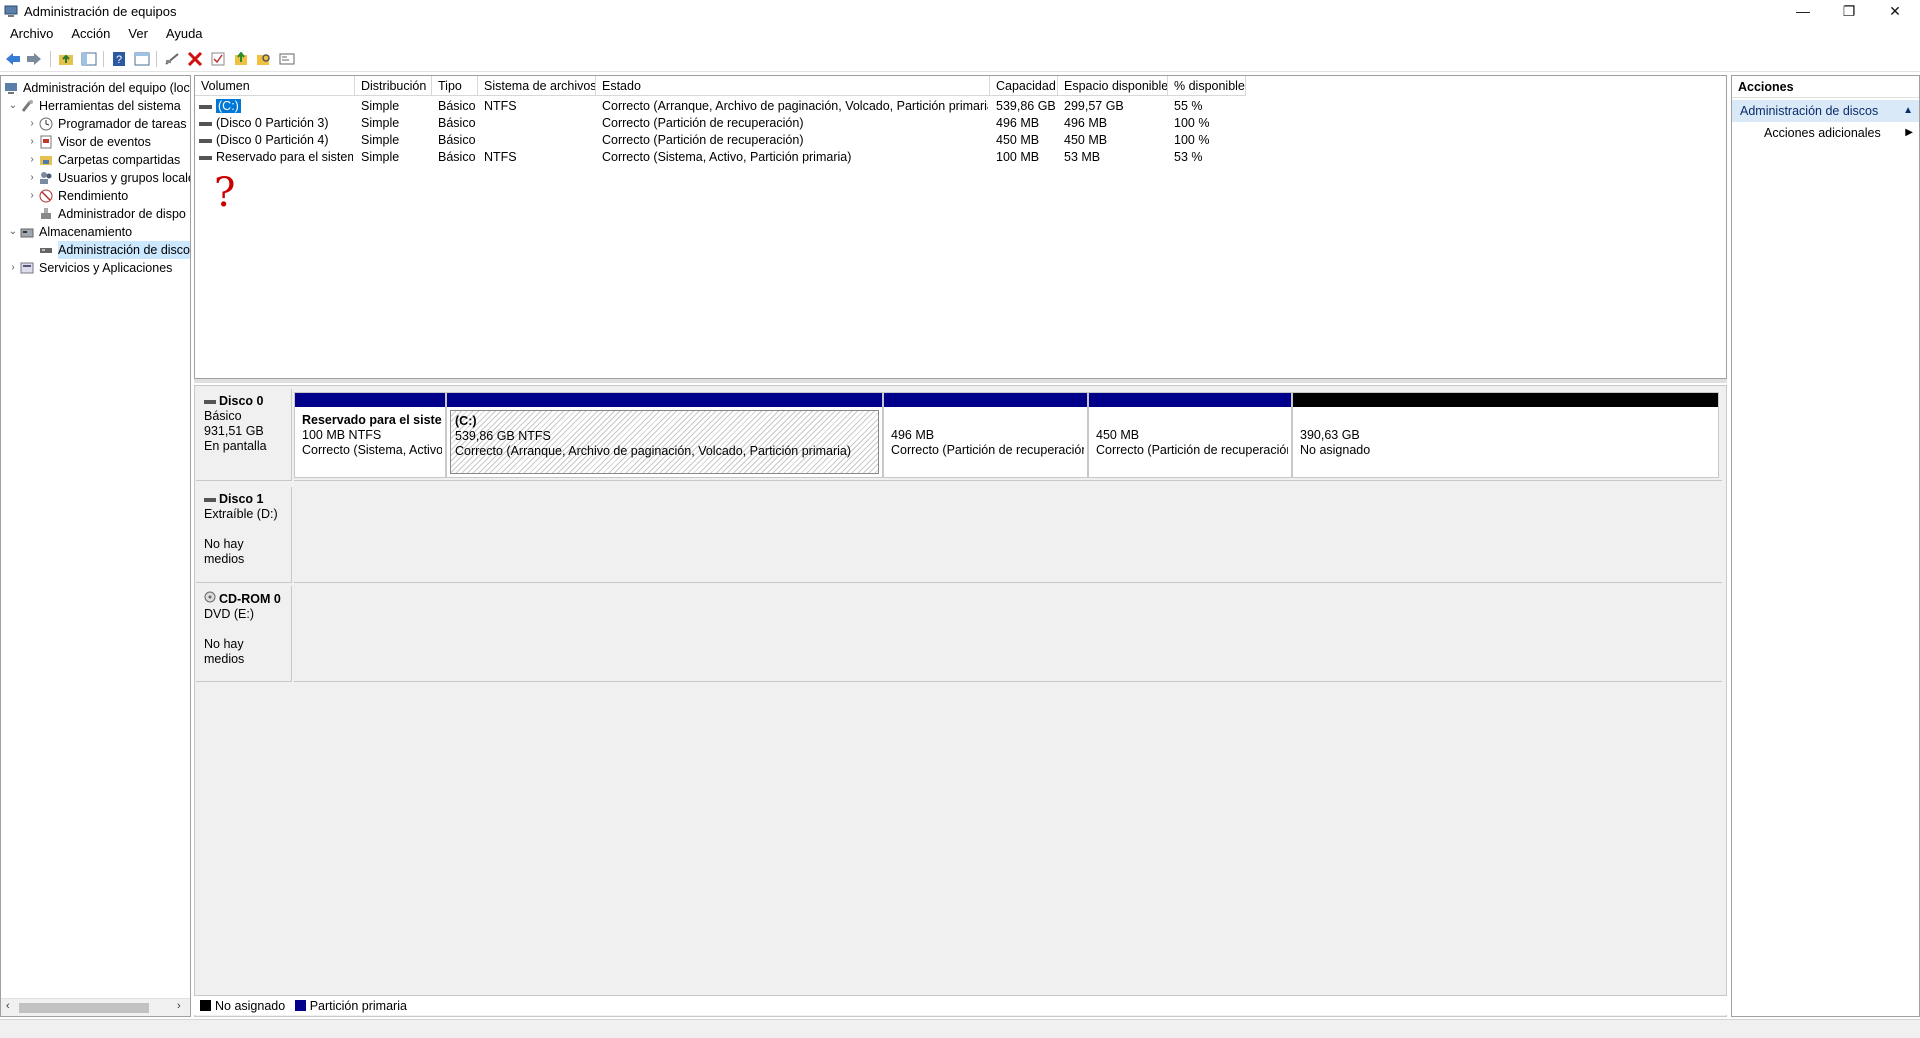 The image size is (1920, 1038). What do you see at coordinates (1825, 87) in the screenshot?
I see `actions-header: Acciones` at bounding box center [1825, 87].